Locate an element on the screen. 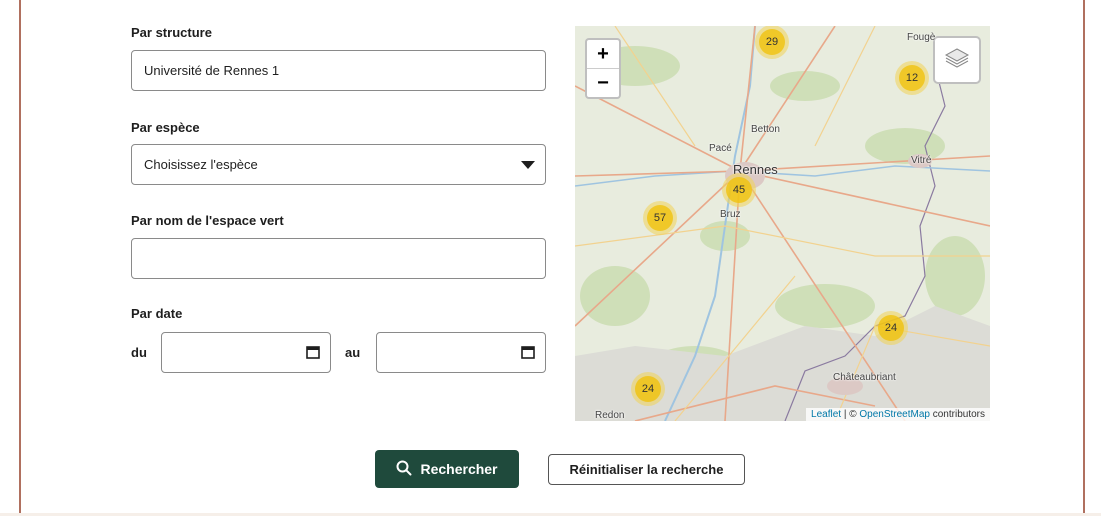  page-border-left is located at coordinates (20, 258).